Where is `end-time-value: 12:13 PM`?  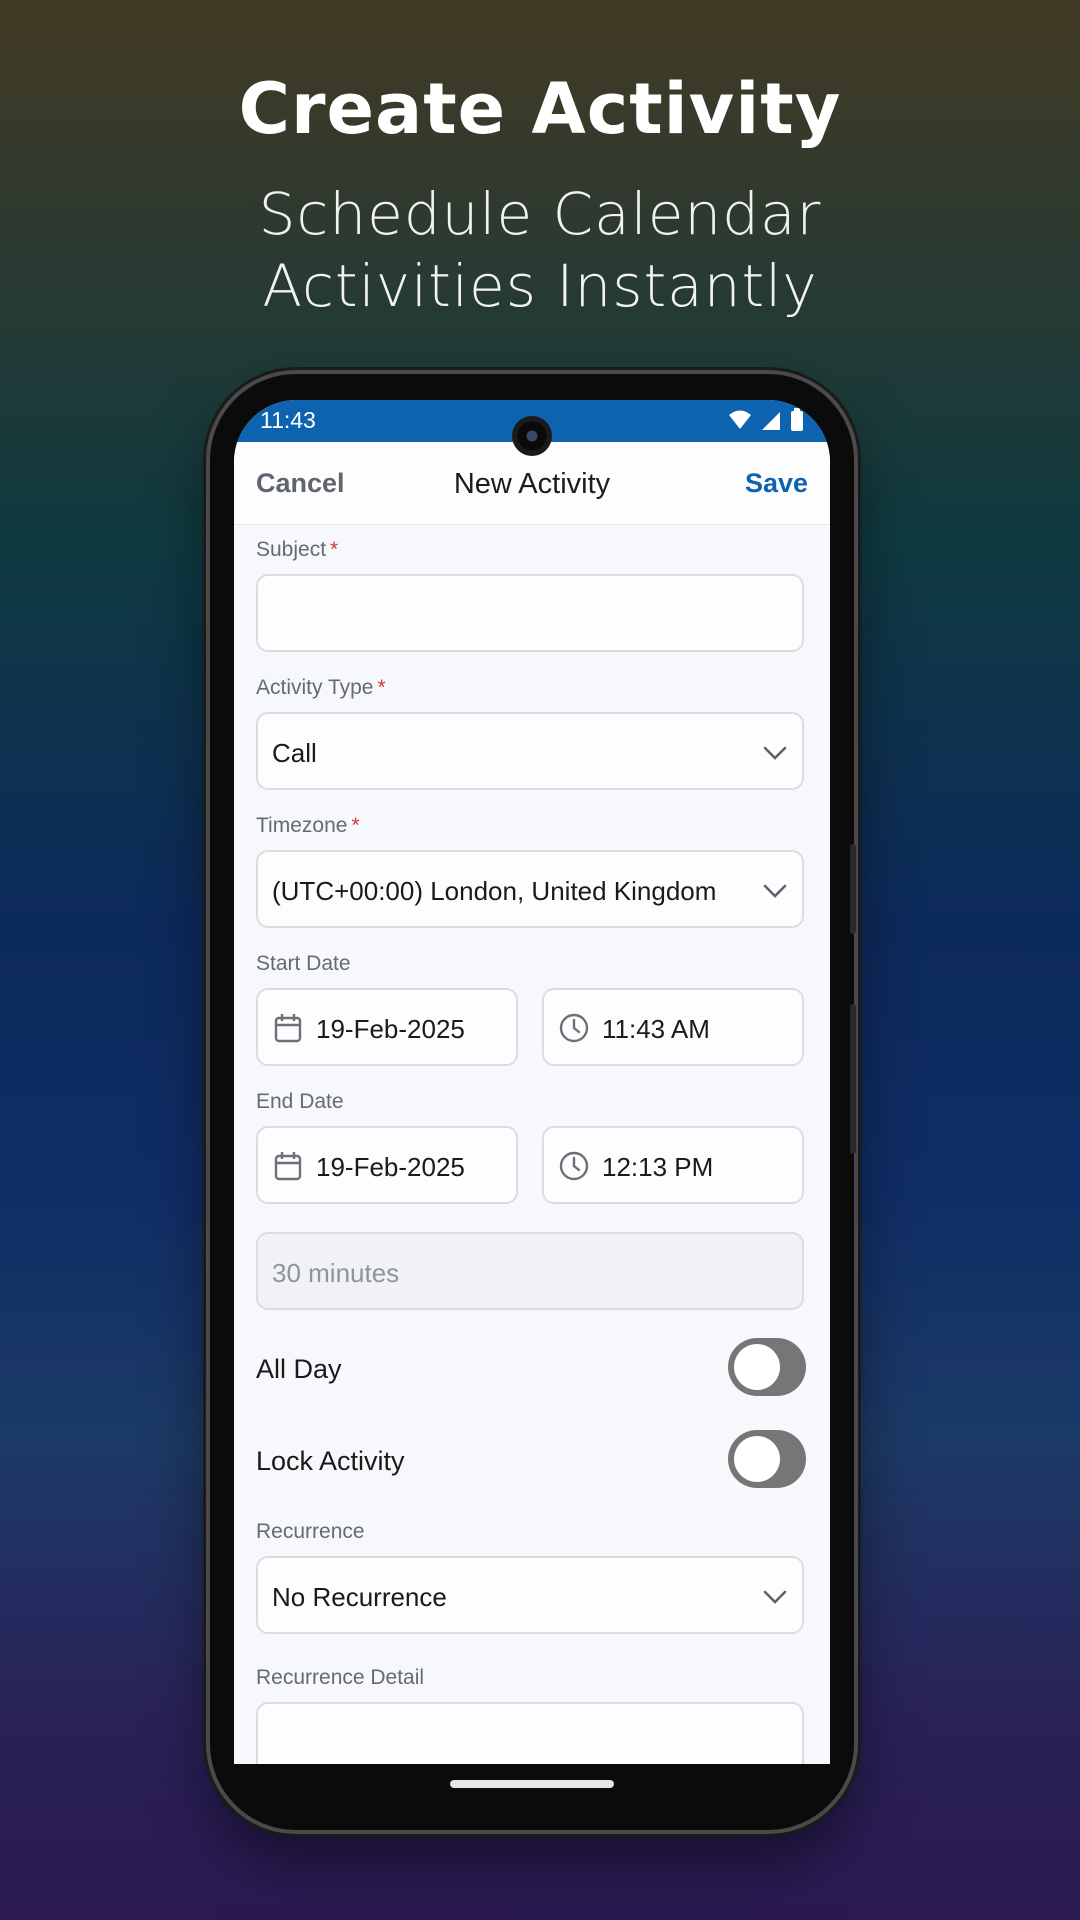 end-time-value: 12:13 PM is located at coordinates (658, 1167).